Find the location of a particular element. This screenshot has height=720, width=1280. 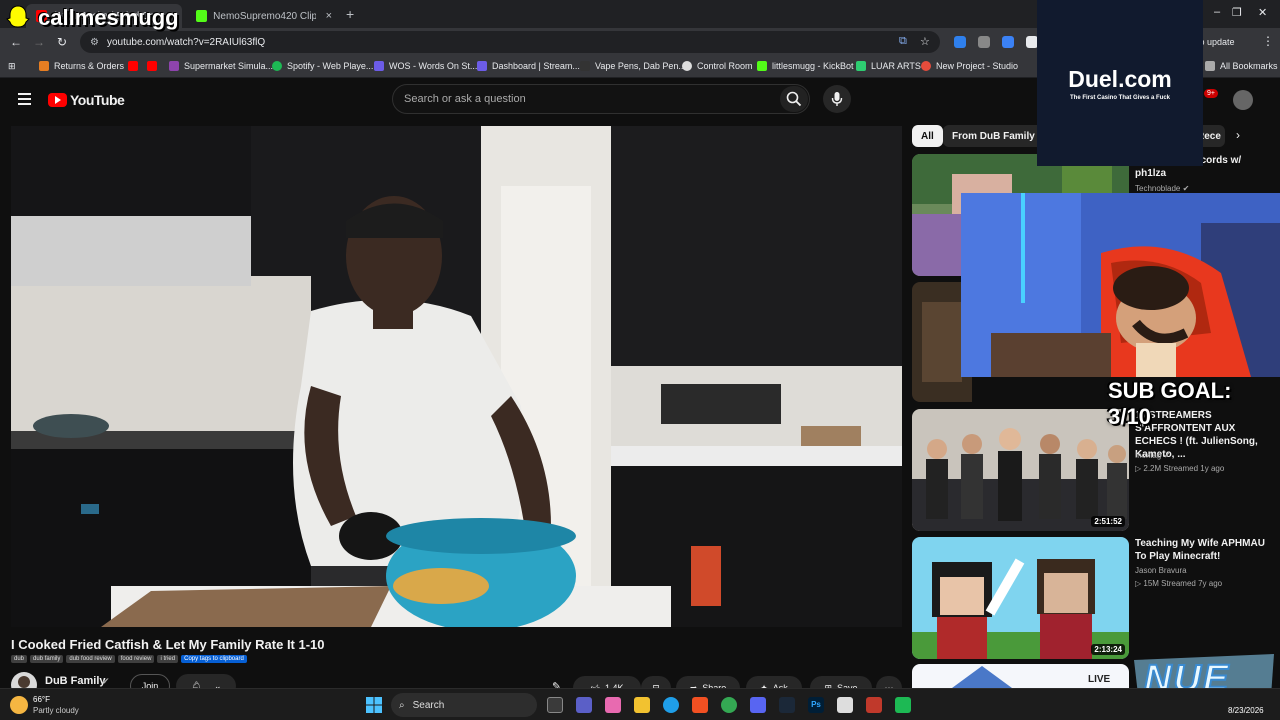

search-input: Search or ask a question is located at coordinates (601, 99).